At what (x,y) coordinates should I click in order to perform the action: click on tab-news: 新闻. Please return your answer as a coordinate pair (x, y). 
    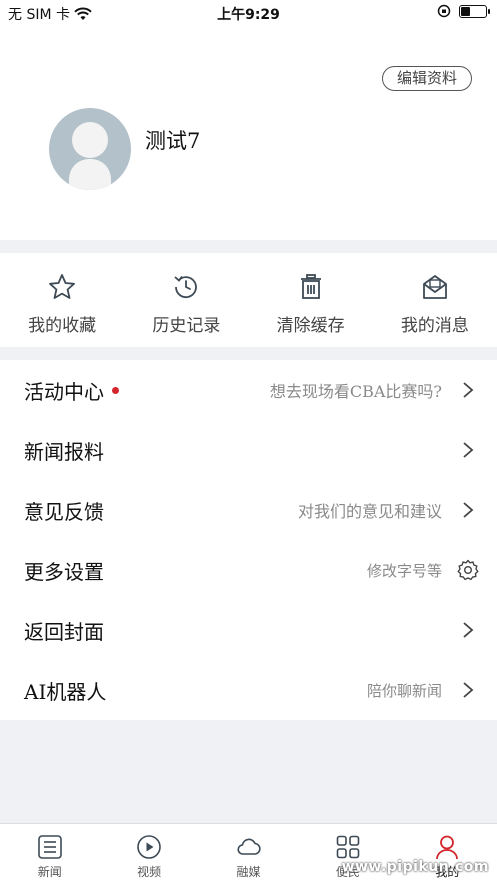
    Looking at the image, I should click on (49, 853).